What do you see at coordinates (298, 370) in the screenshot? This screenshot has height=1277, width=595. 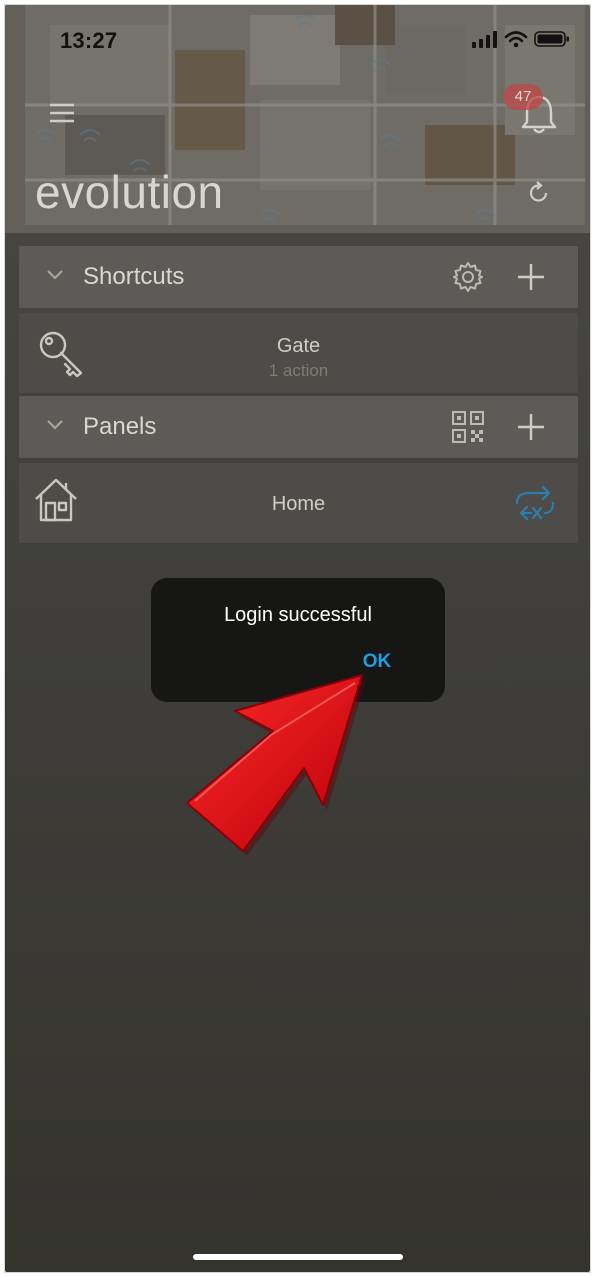 I see `shortcut-subtitle: 1 action` at bounding box center [298, 370].